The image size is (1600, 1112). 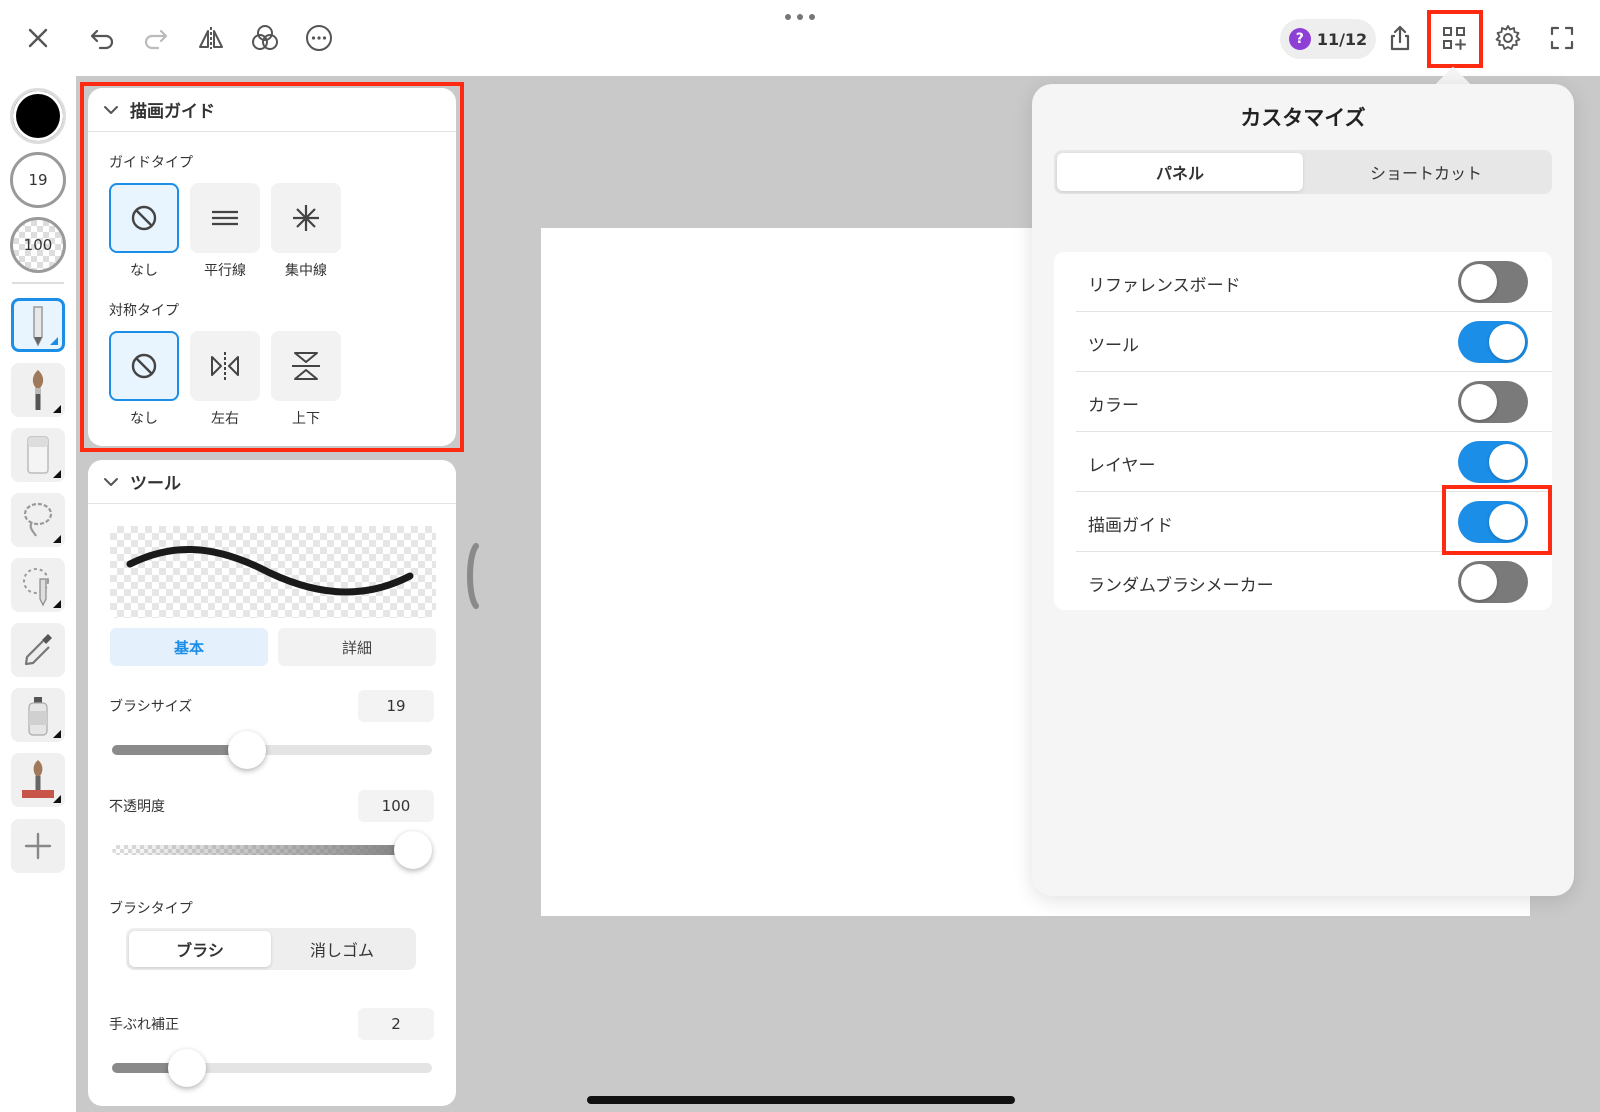 What do you see at coordinates (1314, 342) in the screenshot?
I see `toggle-row-tool: ツール` at bounding box center [1314, 342].